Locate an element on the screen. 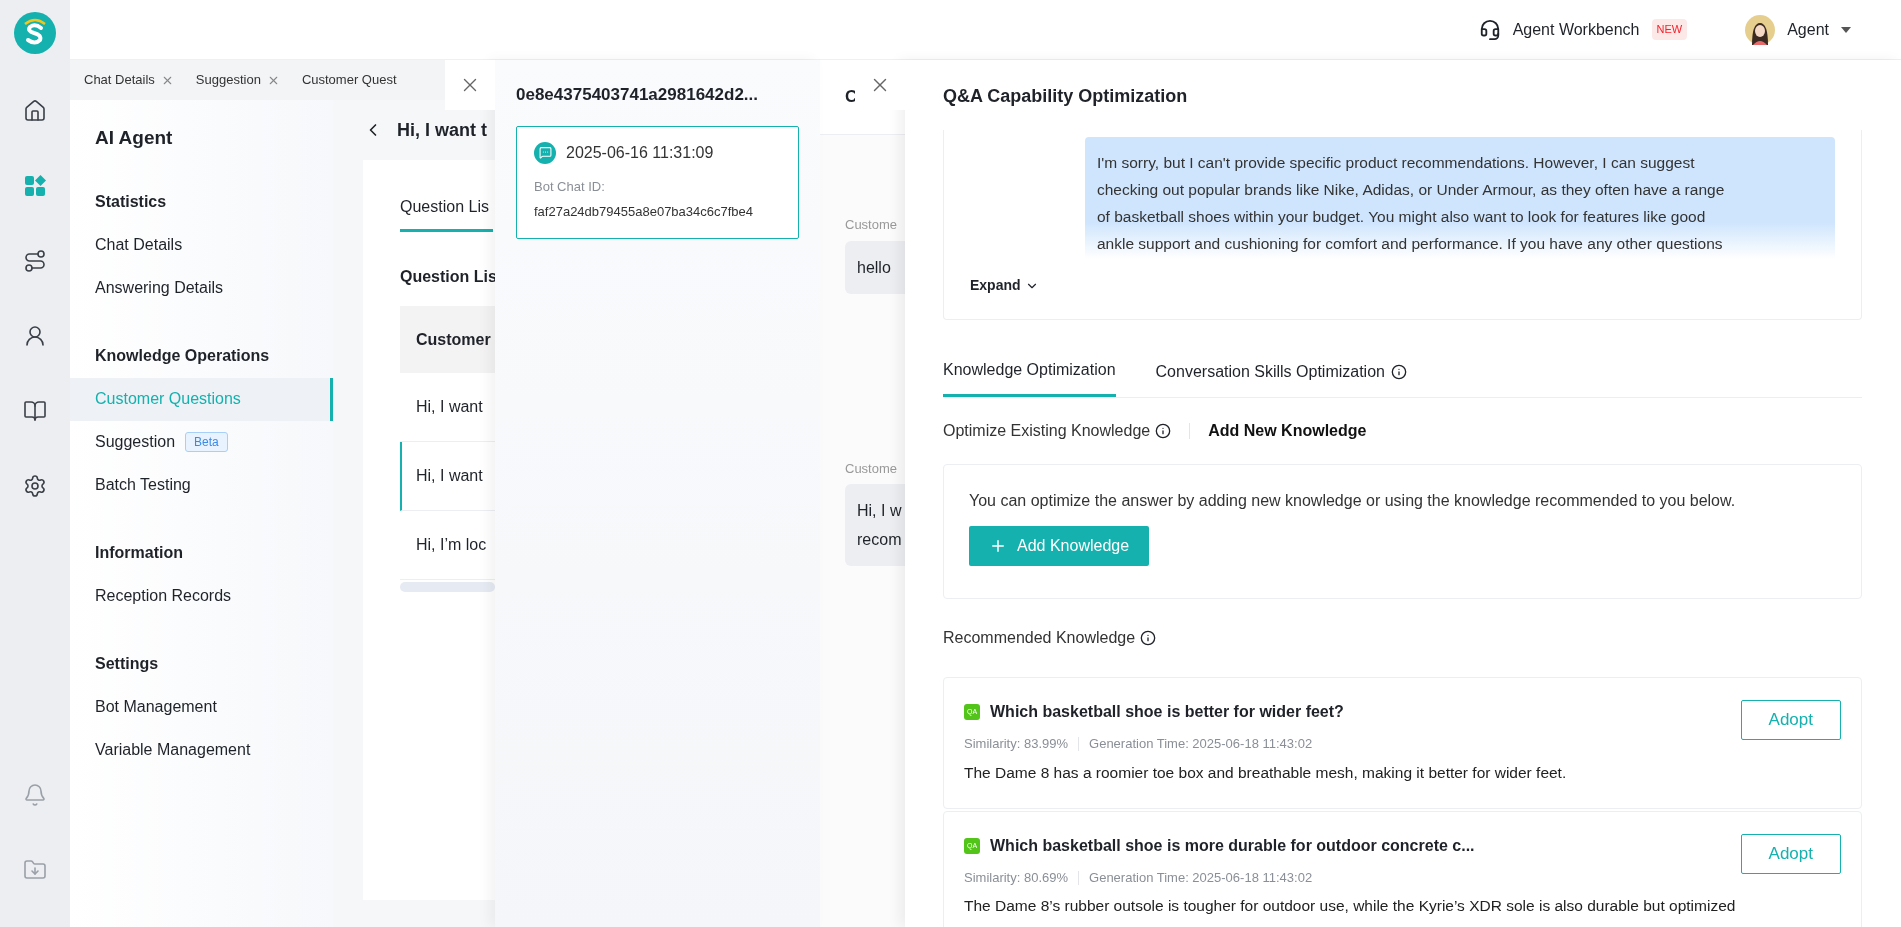  settings-icon is located at coordinates (35, 486).